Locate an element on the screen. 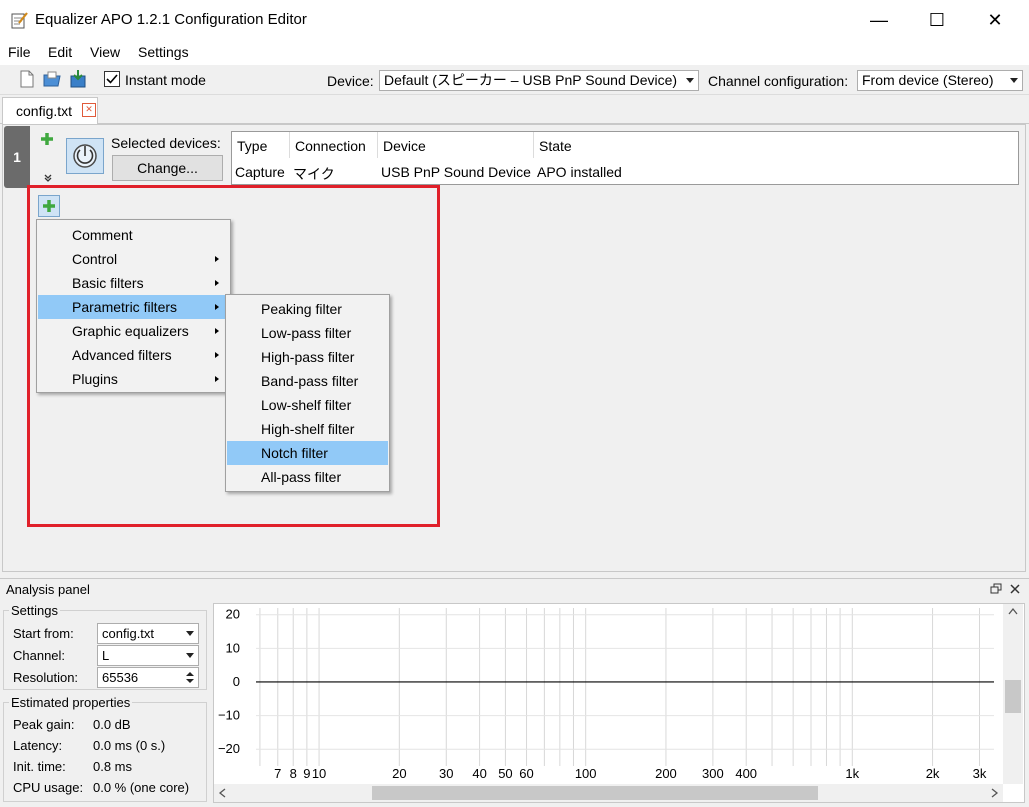 The width and height of the screenshot is (1029, 807). settings-group-title: Settings is located at coordinates (34, 610).